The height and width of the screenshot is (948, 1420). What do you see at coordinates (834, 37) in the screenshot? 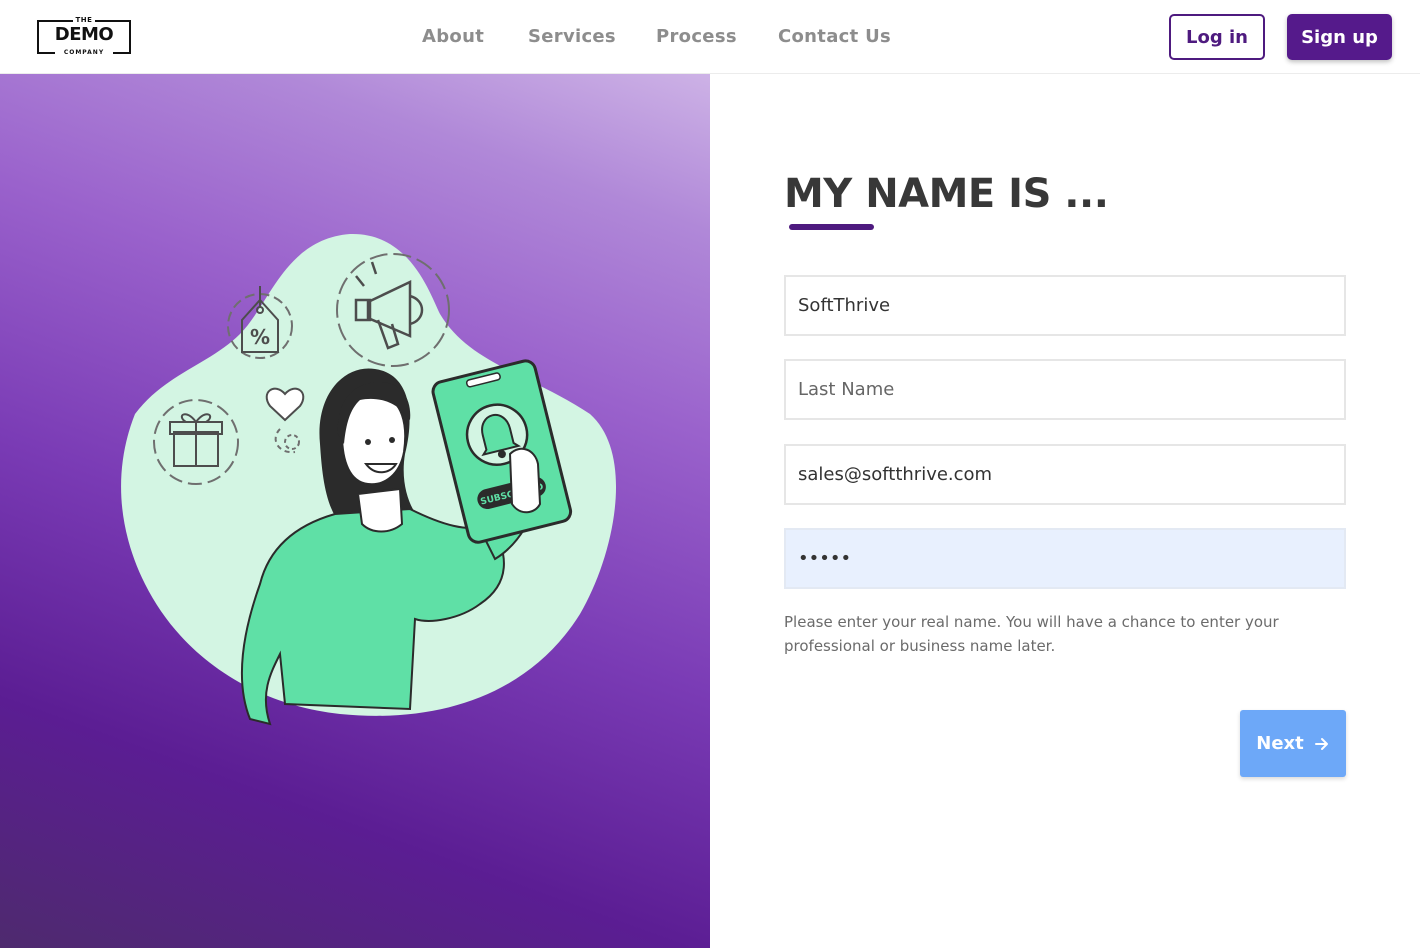
I see `nav-contact-us: Contact Us` at bounding box center [834, 37].